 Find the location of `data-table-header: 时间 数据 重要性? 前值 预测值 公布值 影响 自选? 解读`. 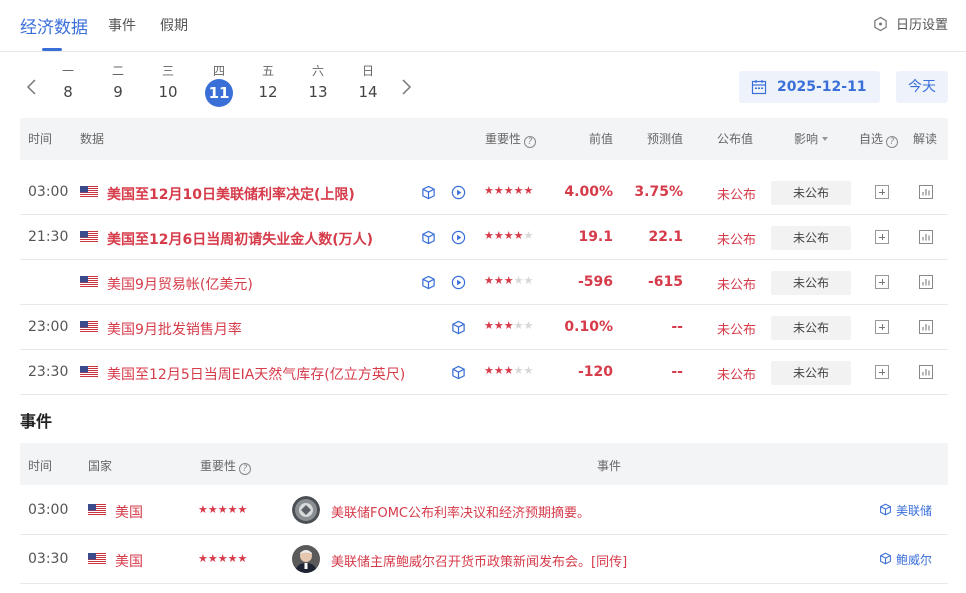

data-table-header: 时间 数据 重要性? 前值 预测值 公布值 影响 自选? 解读 is located at coordinates (484, 139).